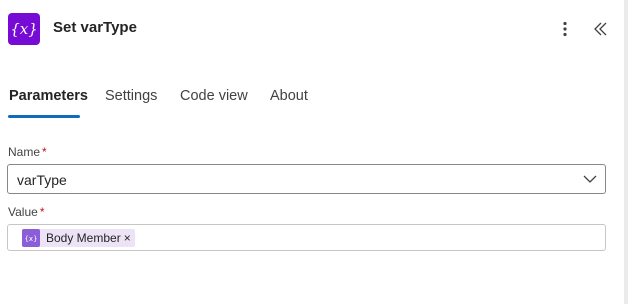 This screenshot has width=628, height=304. I want to click on collapse-panel-button, so click(601, 29).